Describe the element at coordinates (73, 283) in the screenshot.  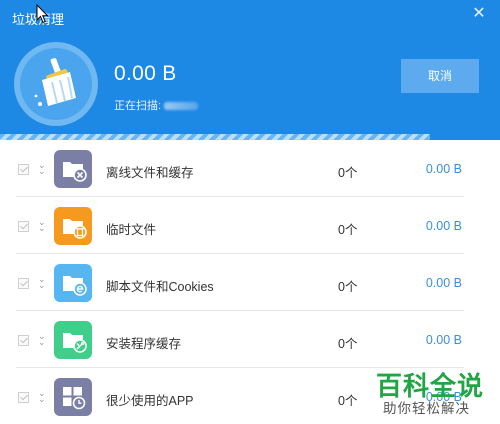
I see `folder-browser-icon` at that location.